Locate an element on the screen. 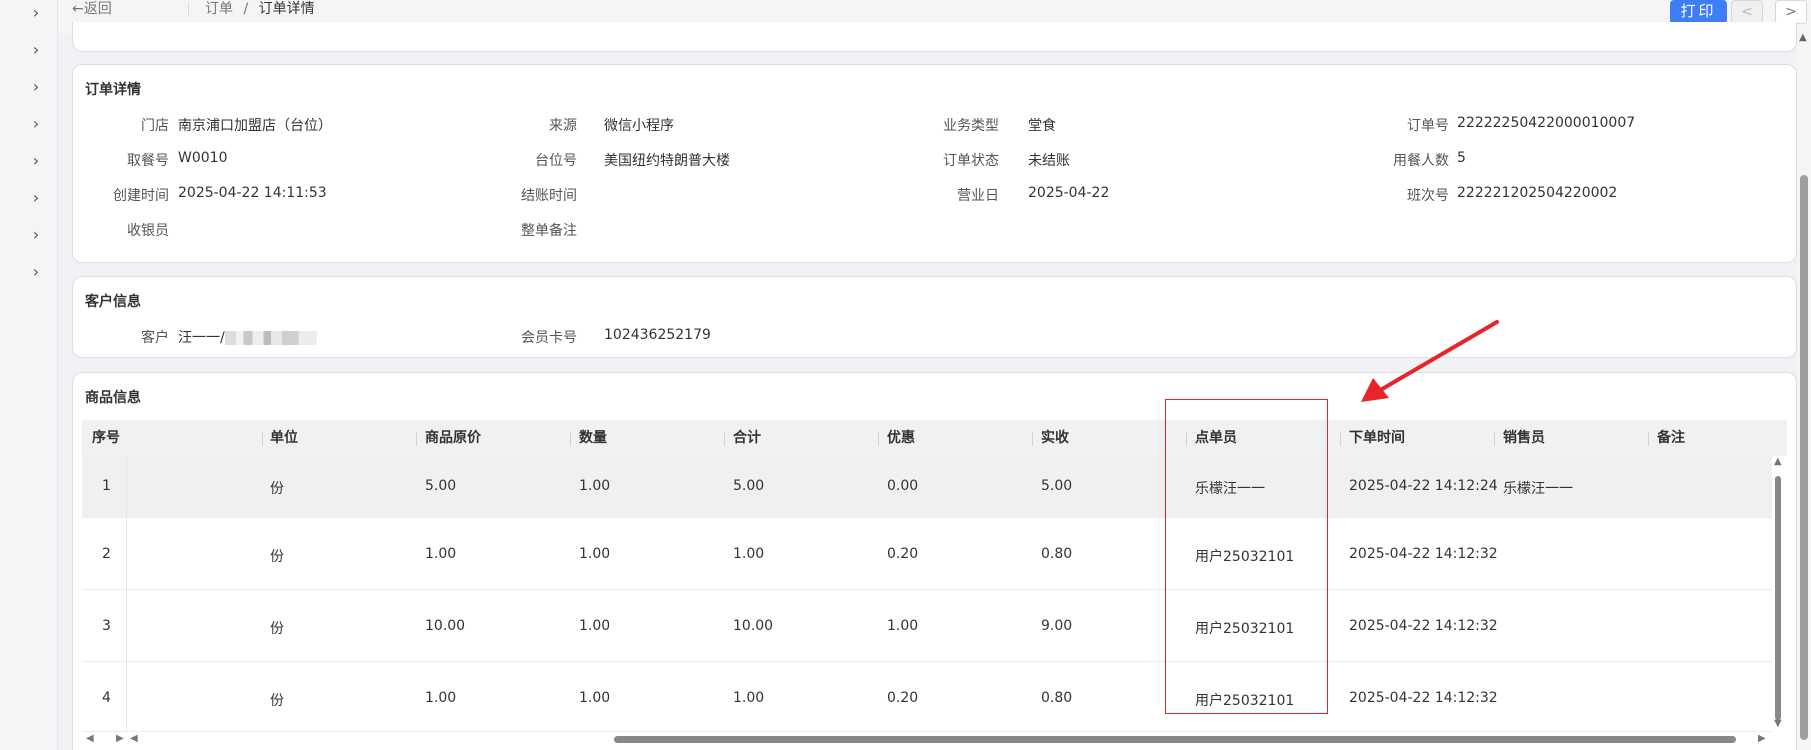 The image size is (1811, 750). divider is located at coordinates (188, 9).